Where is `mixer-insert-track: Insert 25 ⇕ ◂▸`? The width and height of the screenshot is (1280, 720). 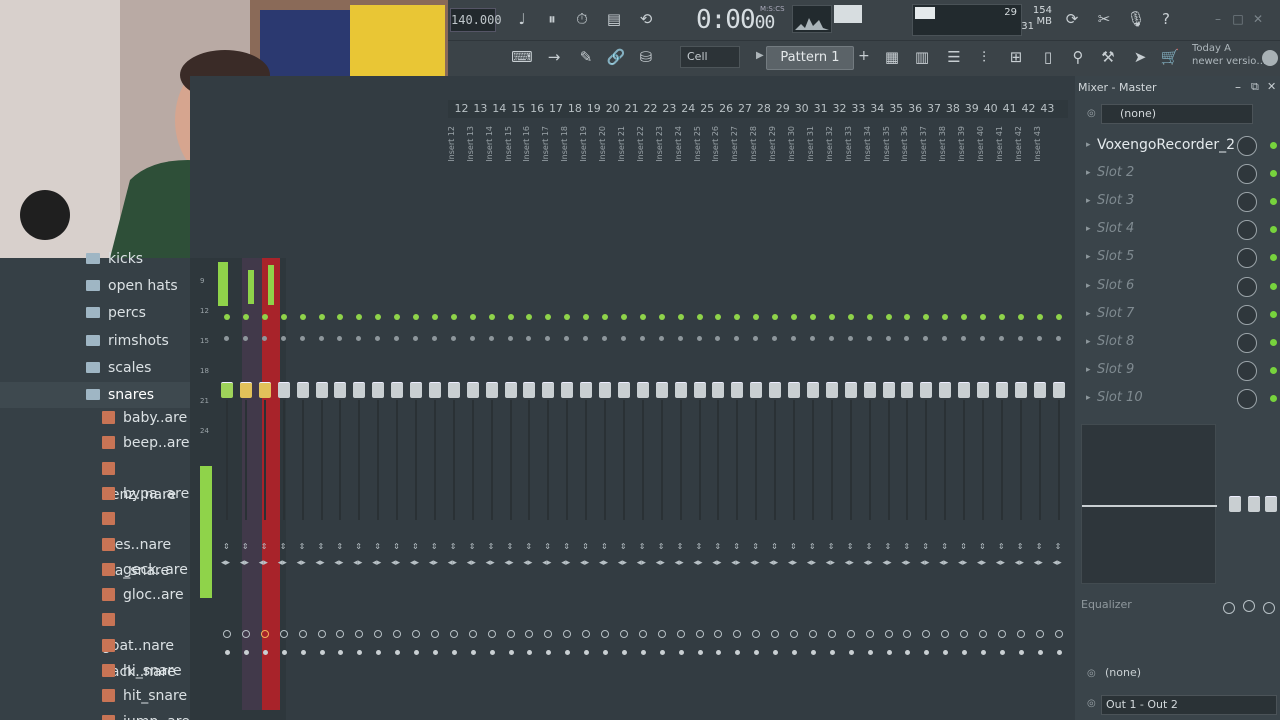
mixer-insert-track: Insert 25 ⇕ ◂▸ is located at coordinates (700, 419).